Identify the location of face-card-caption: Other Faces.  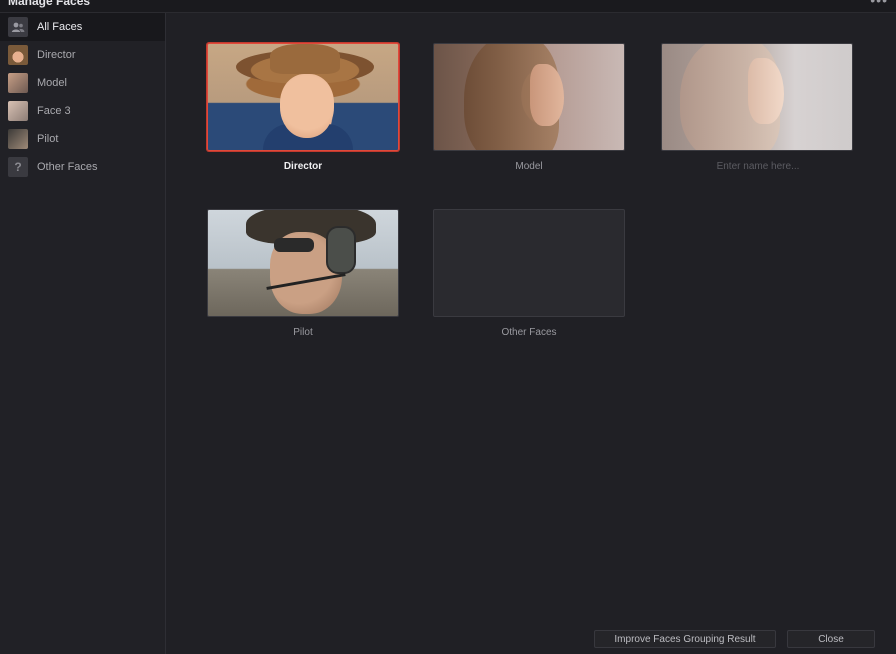
(529, 332).